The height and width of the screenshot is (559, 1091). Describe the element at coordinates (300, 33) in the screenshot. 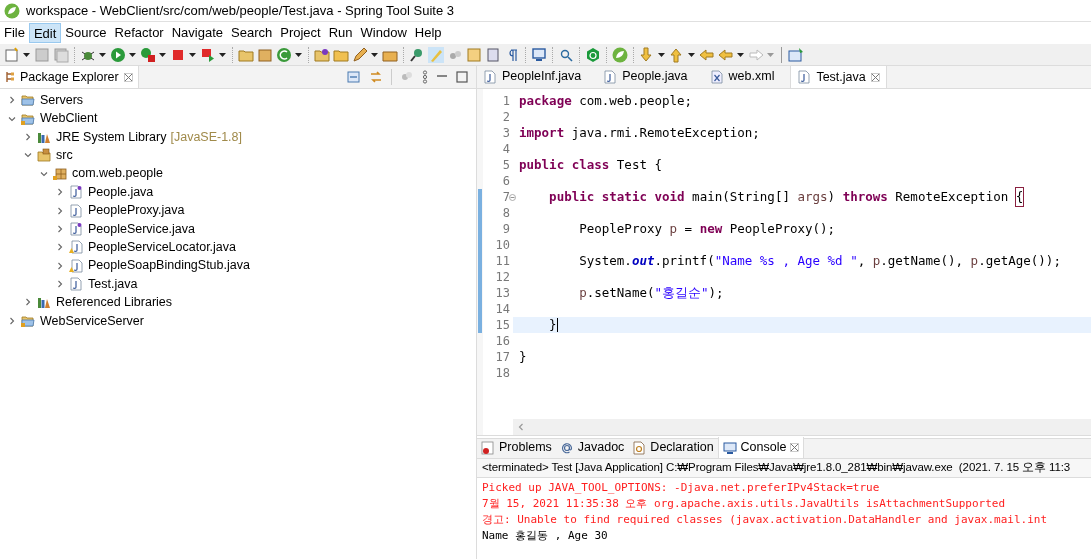

I see `menu-item: Project` at that location.